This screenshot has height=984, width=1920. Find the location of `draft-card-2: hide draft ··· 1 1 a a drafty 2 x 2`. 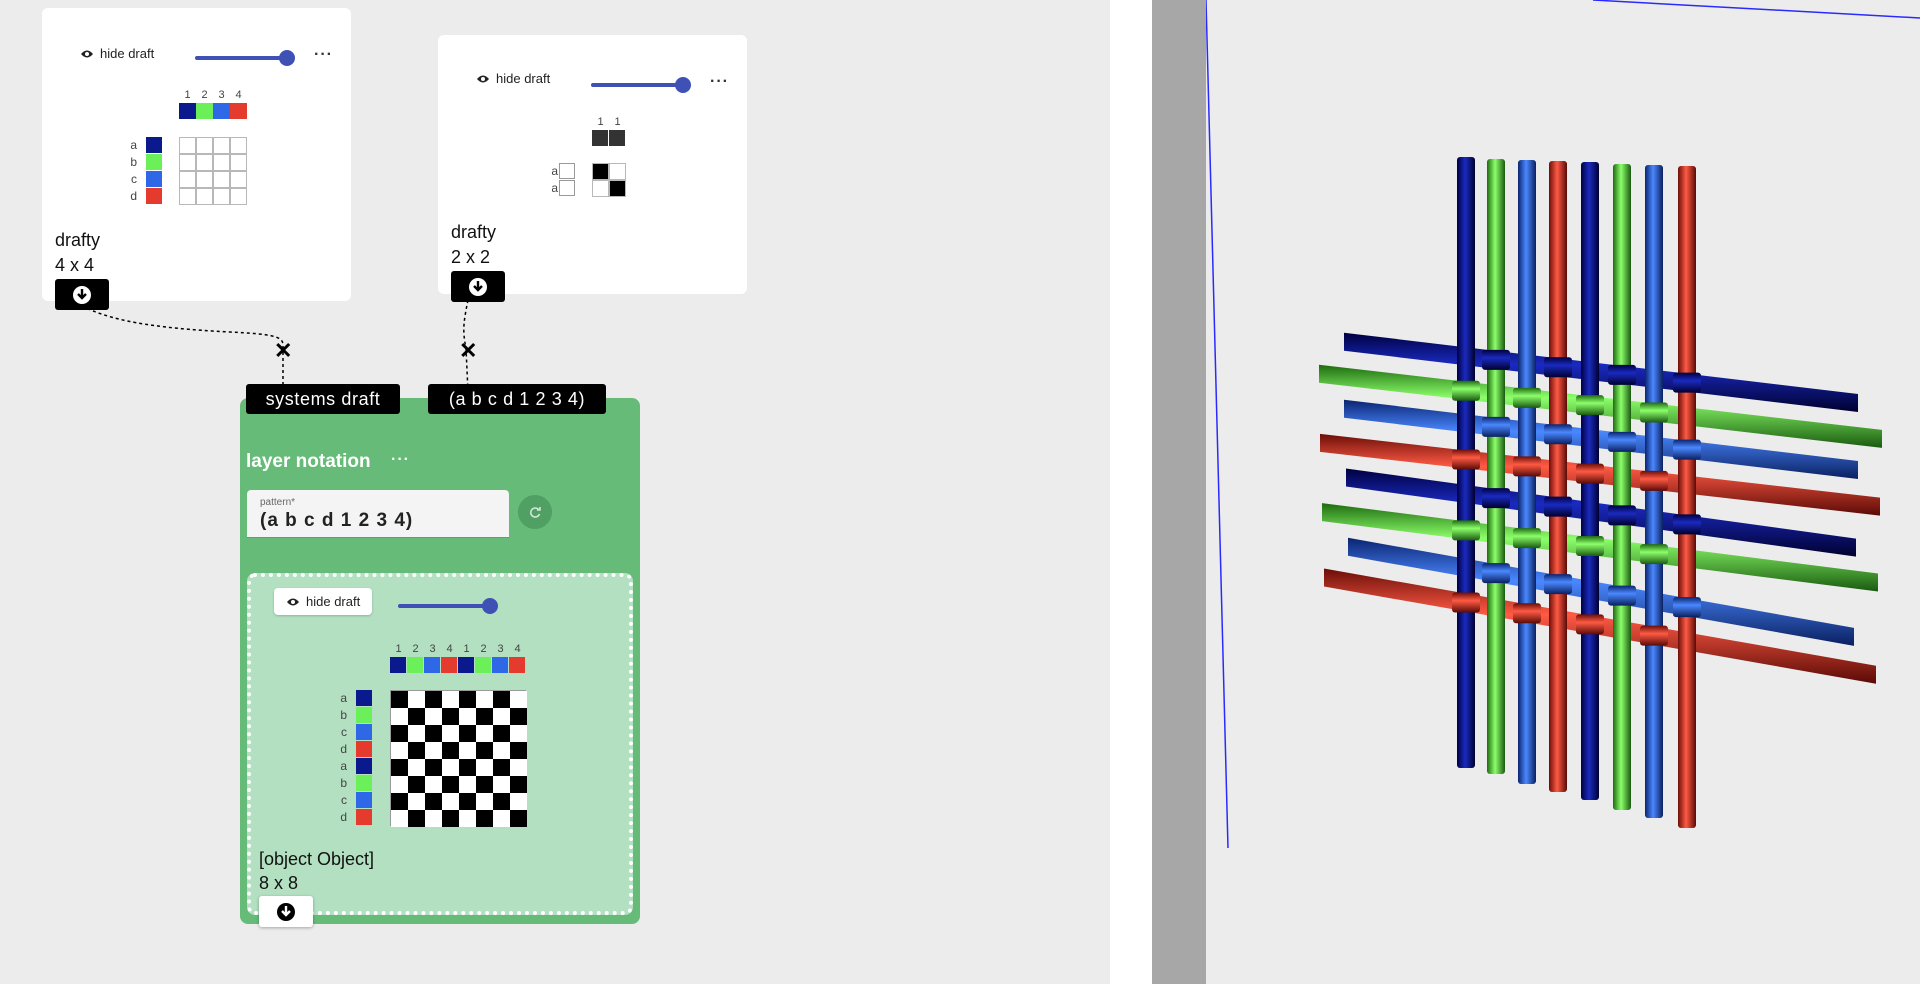

draft-card-2: hide draft ··· 1 1 a a drafty 2 x 2 is located at coordinates (592, 164).